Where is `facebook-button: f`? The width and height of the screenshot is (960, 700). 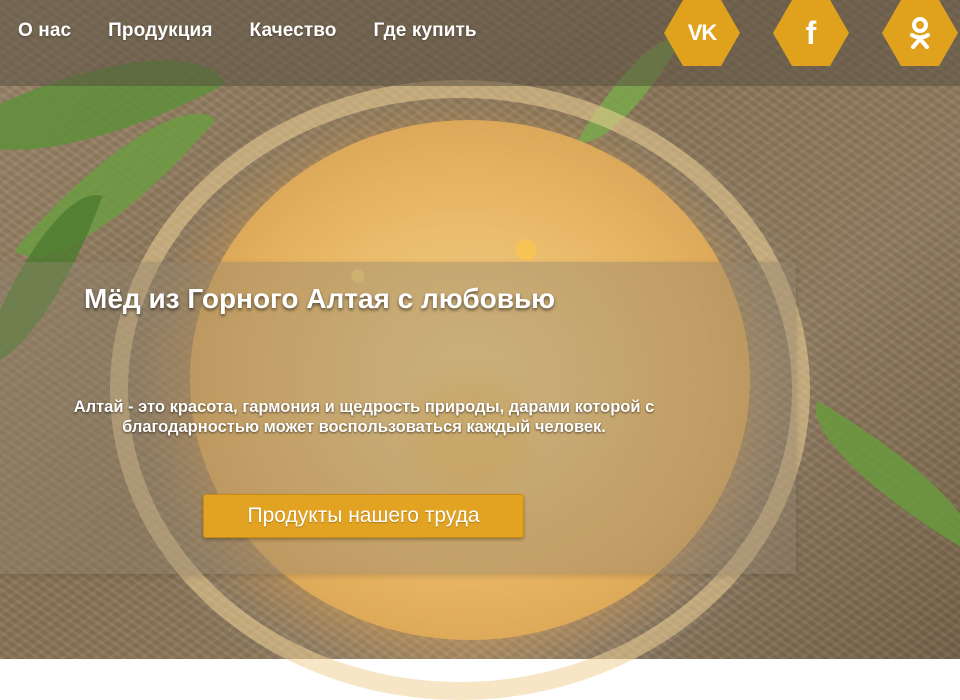 facebook-button: f is located at coordinates (811, 33).